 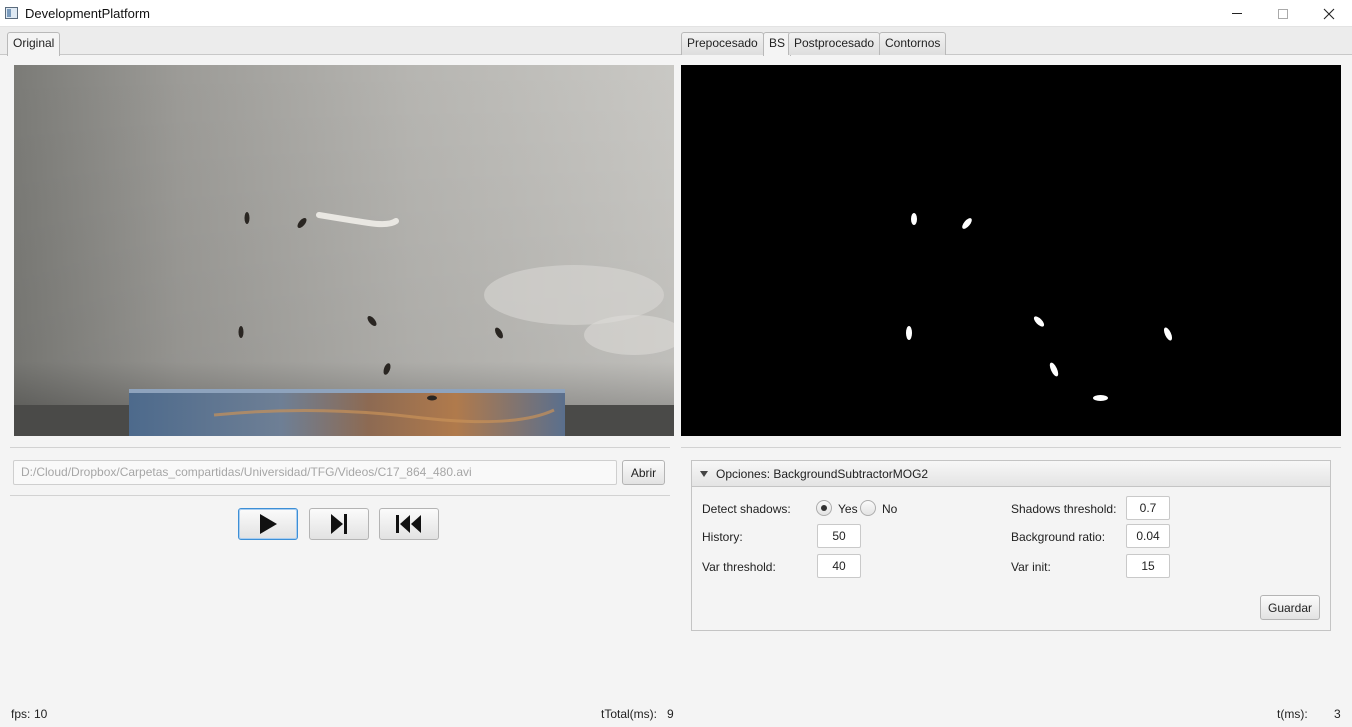 What do you see at coordinates (848, 509) in the screenshot?
I see `detect-shadows-yes-label: Yes` at bounding box center [848, 509].